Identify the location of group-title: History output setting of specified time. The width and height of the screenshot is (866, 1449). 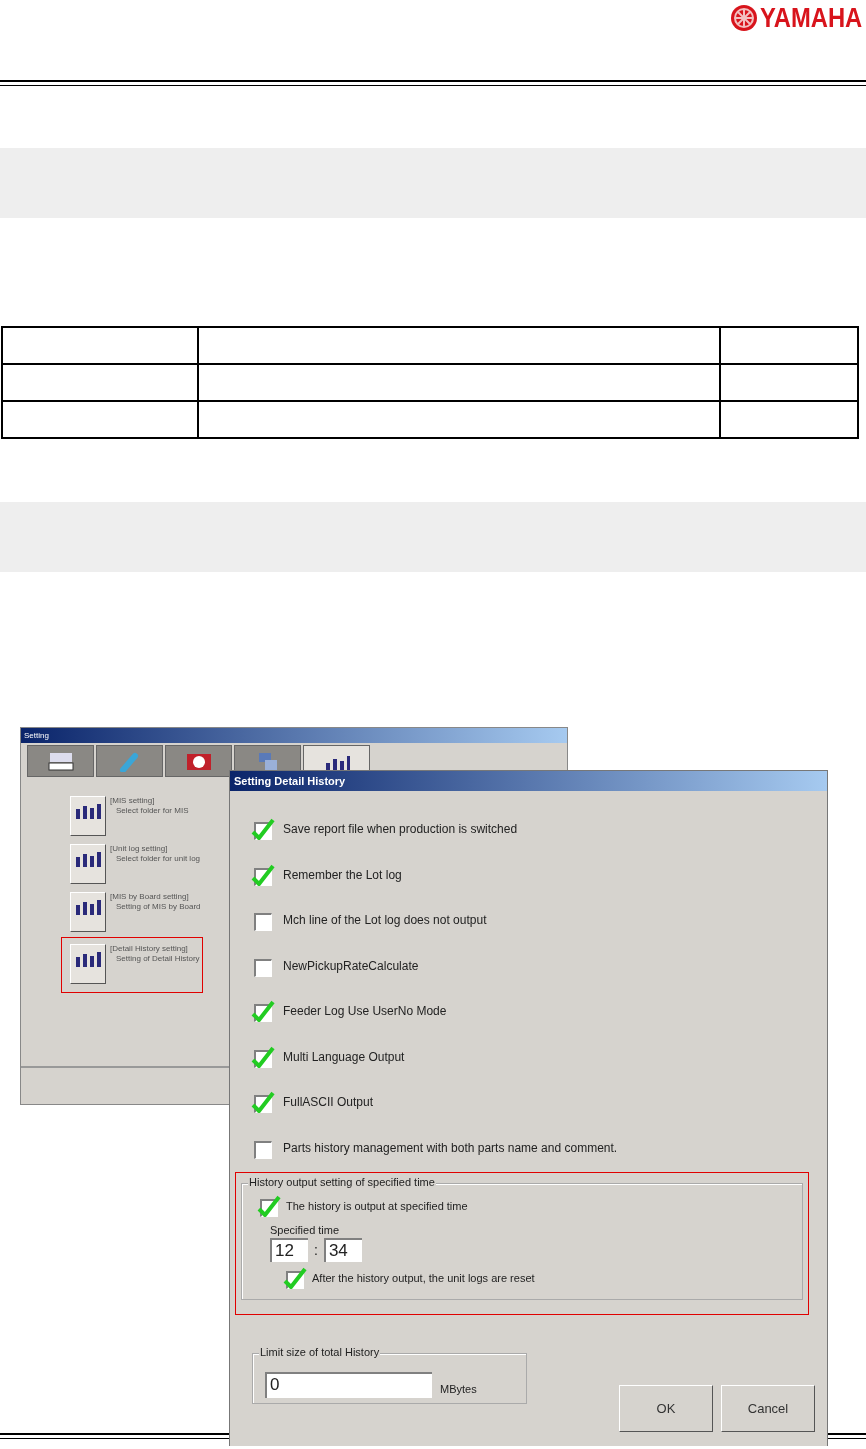
(342, 1181).